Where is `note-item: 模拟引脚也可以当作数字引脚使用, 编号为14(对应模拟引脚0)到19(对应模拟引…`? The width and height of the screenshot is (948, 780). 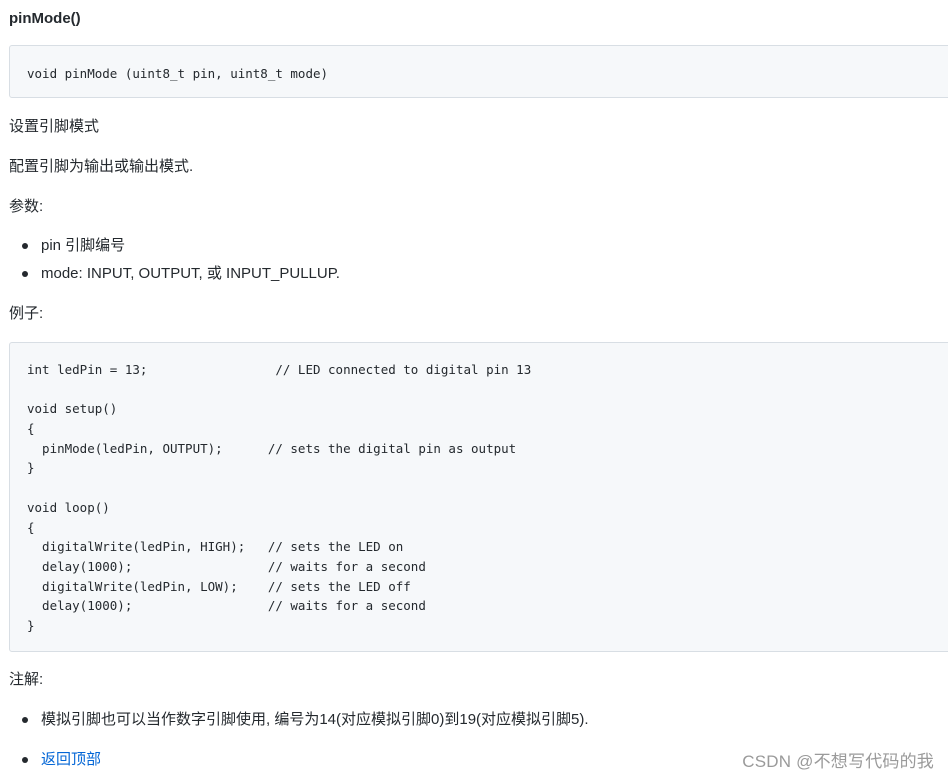 note-item: 模拟引脚也可以当作数字引脚使用, 编号为14(对应模拟引脚0)到19(对应模拟引… is located at coordinates (299, 729).